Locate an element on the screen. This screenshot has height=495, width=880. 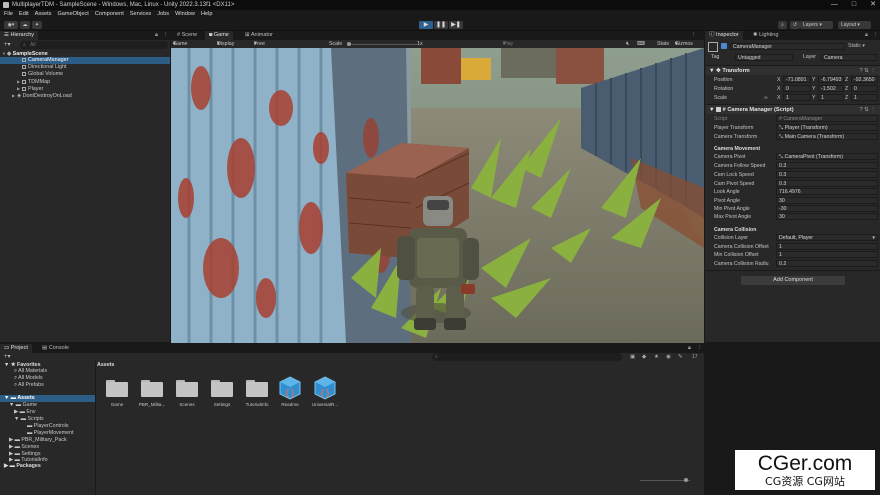
filter-type-icon: ▣ is located at coordinates (632, 357).